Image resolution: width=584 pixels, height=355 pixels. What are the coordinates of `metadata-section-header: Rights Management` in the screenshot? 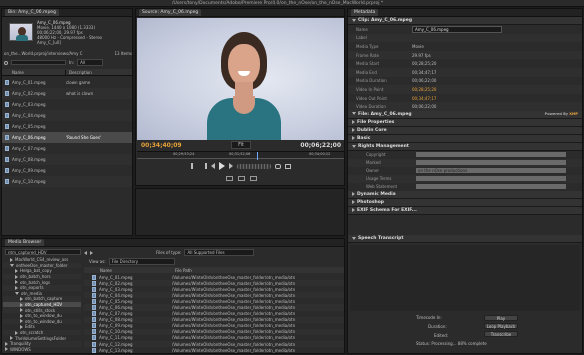 It's located at (465, 146).